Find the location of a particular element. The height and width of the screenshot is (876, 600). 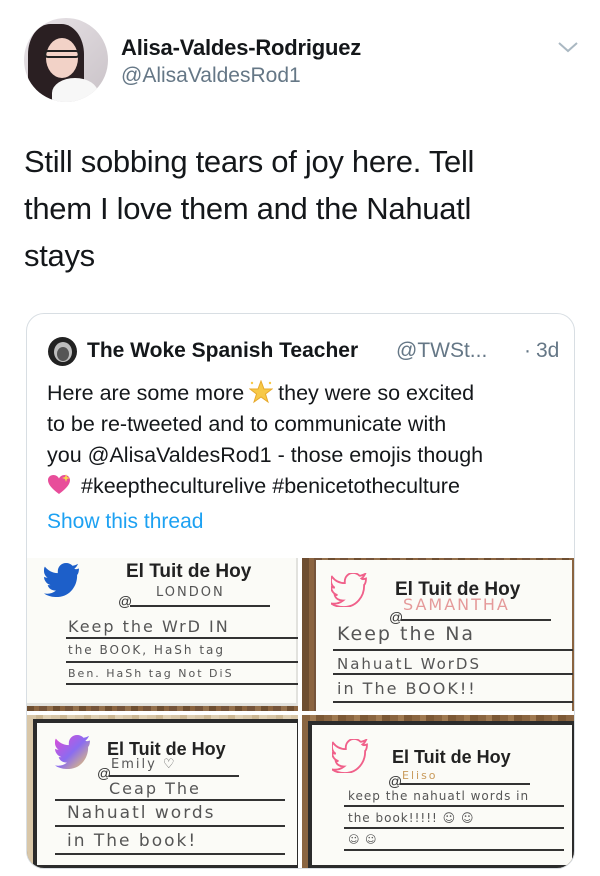

card-line-text: Ben. HaSh tag Not DiS is located at coordinates (151, 673).